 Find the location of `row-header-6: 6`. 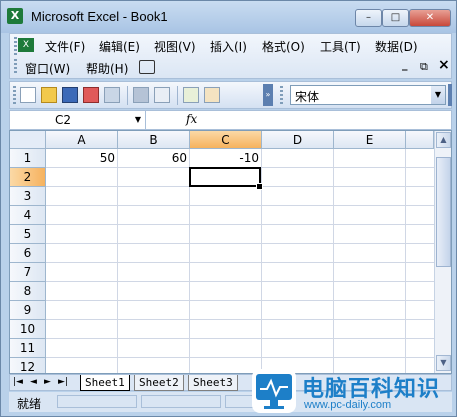

row-header-6: 6 is located at coordinates (28, 253).